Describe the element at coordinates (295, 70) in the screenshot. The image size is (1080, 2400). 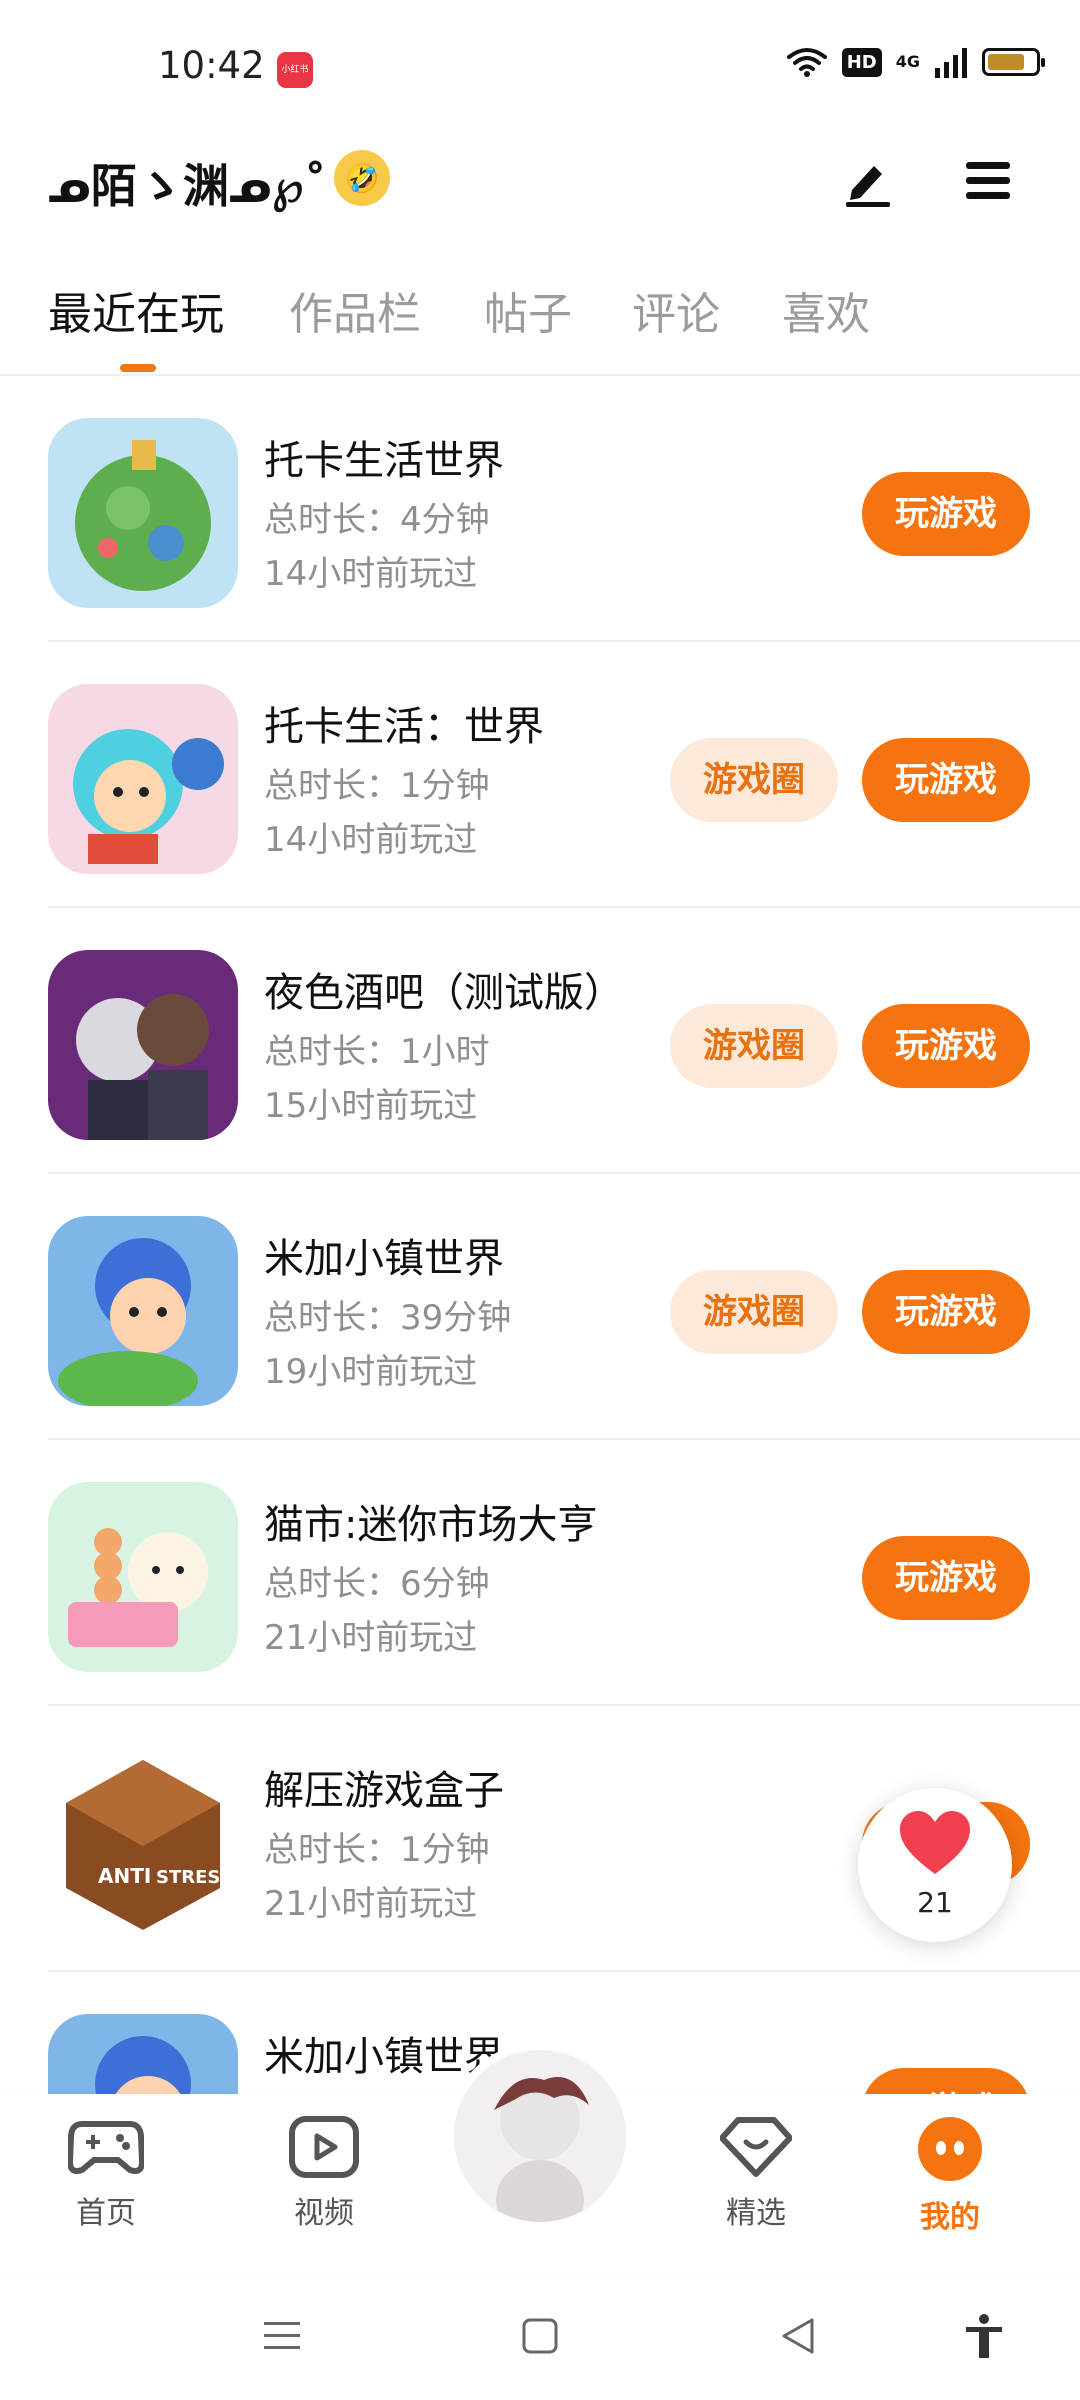
I see `notification-app-icon: 小红书` at that location.